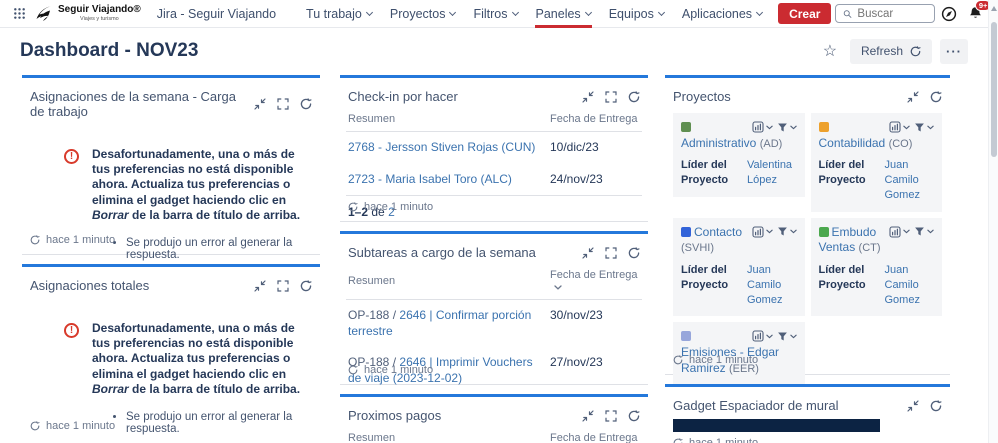 This screenshot has width=998, height=443. What do you see at coordinates (441, 147) in the screenshot?
I see `issue-link: 2768 - Jersson Stiven Rojas (CUN)` at bounding box center [441, 147].